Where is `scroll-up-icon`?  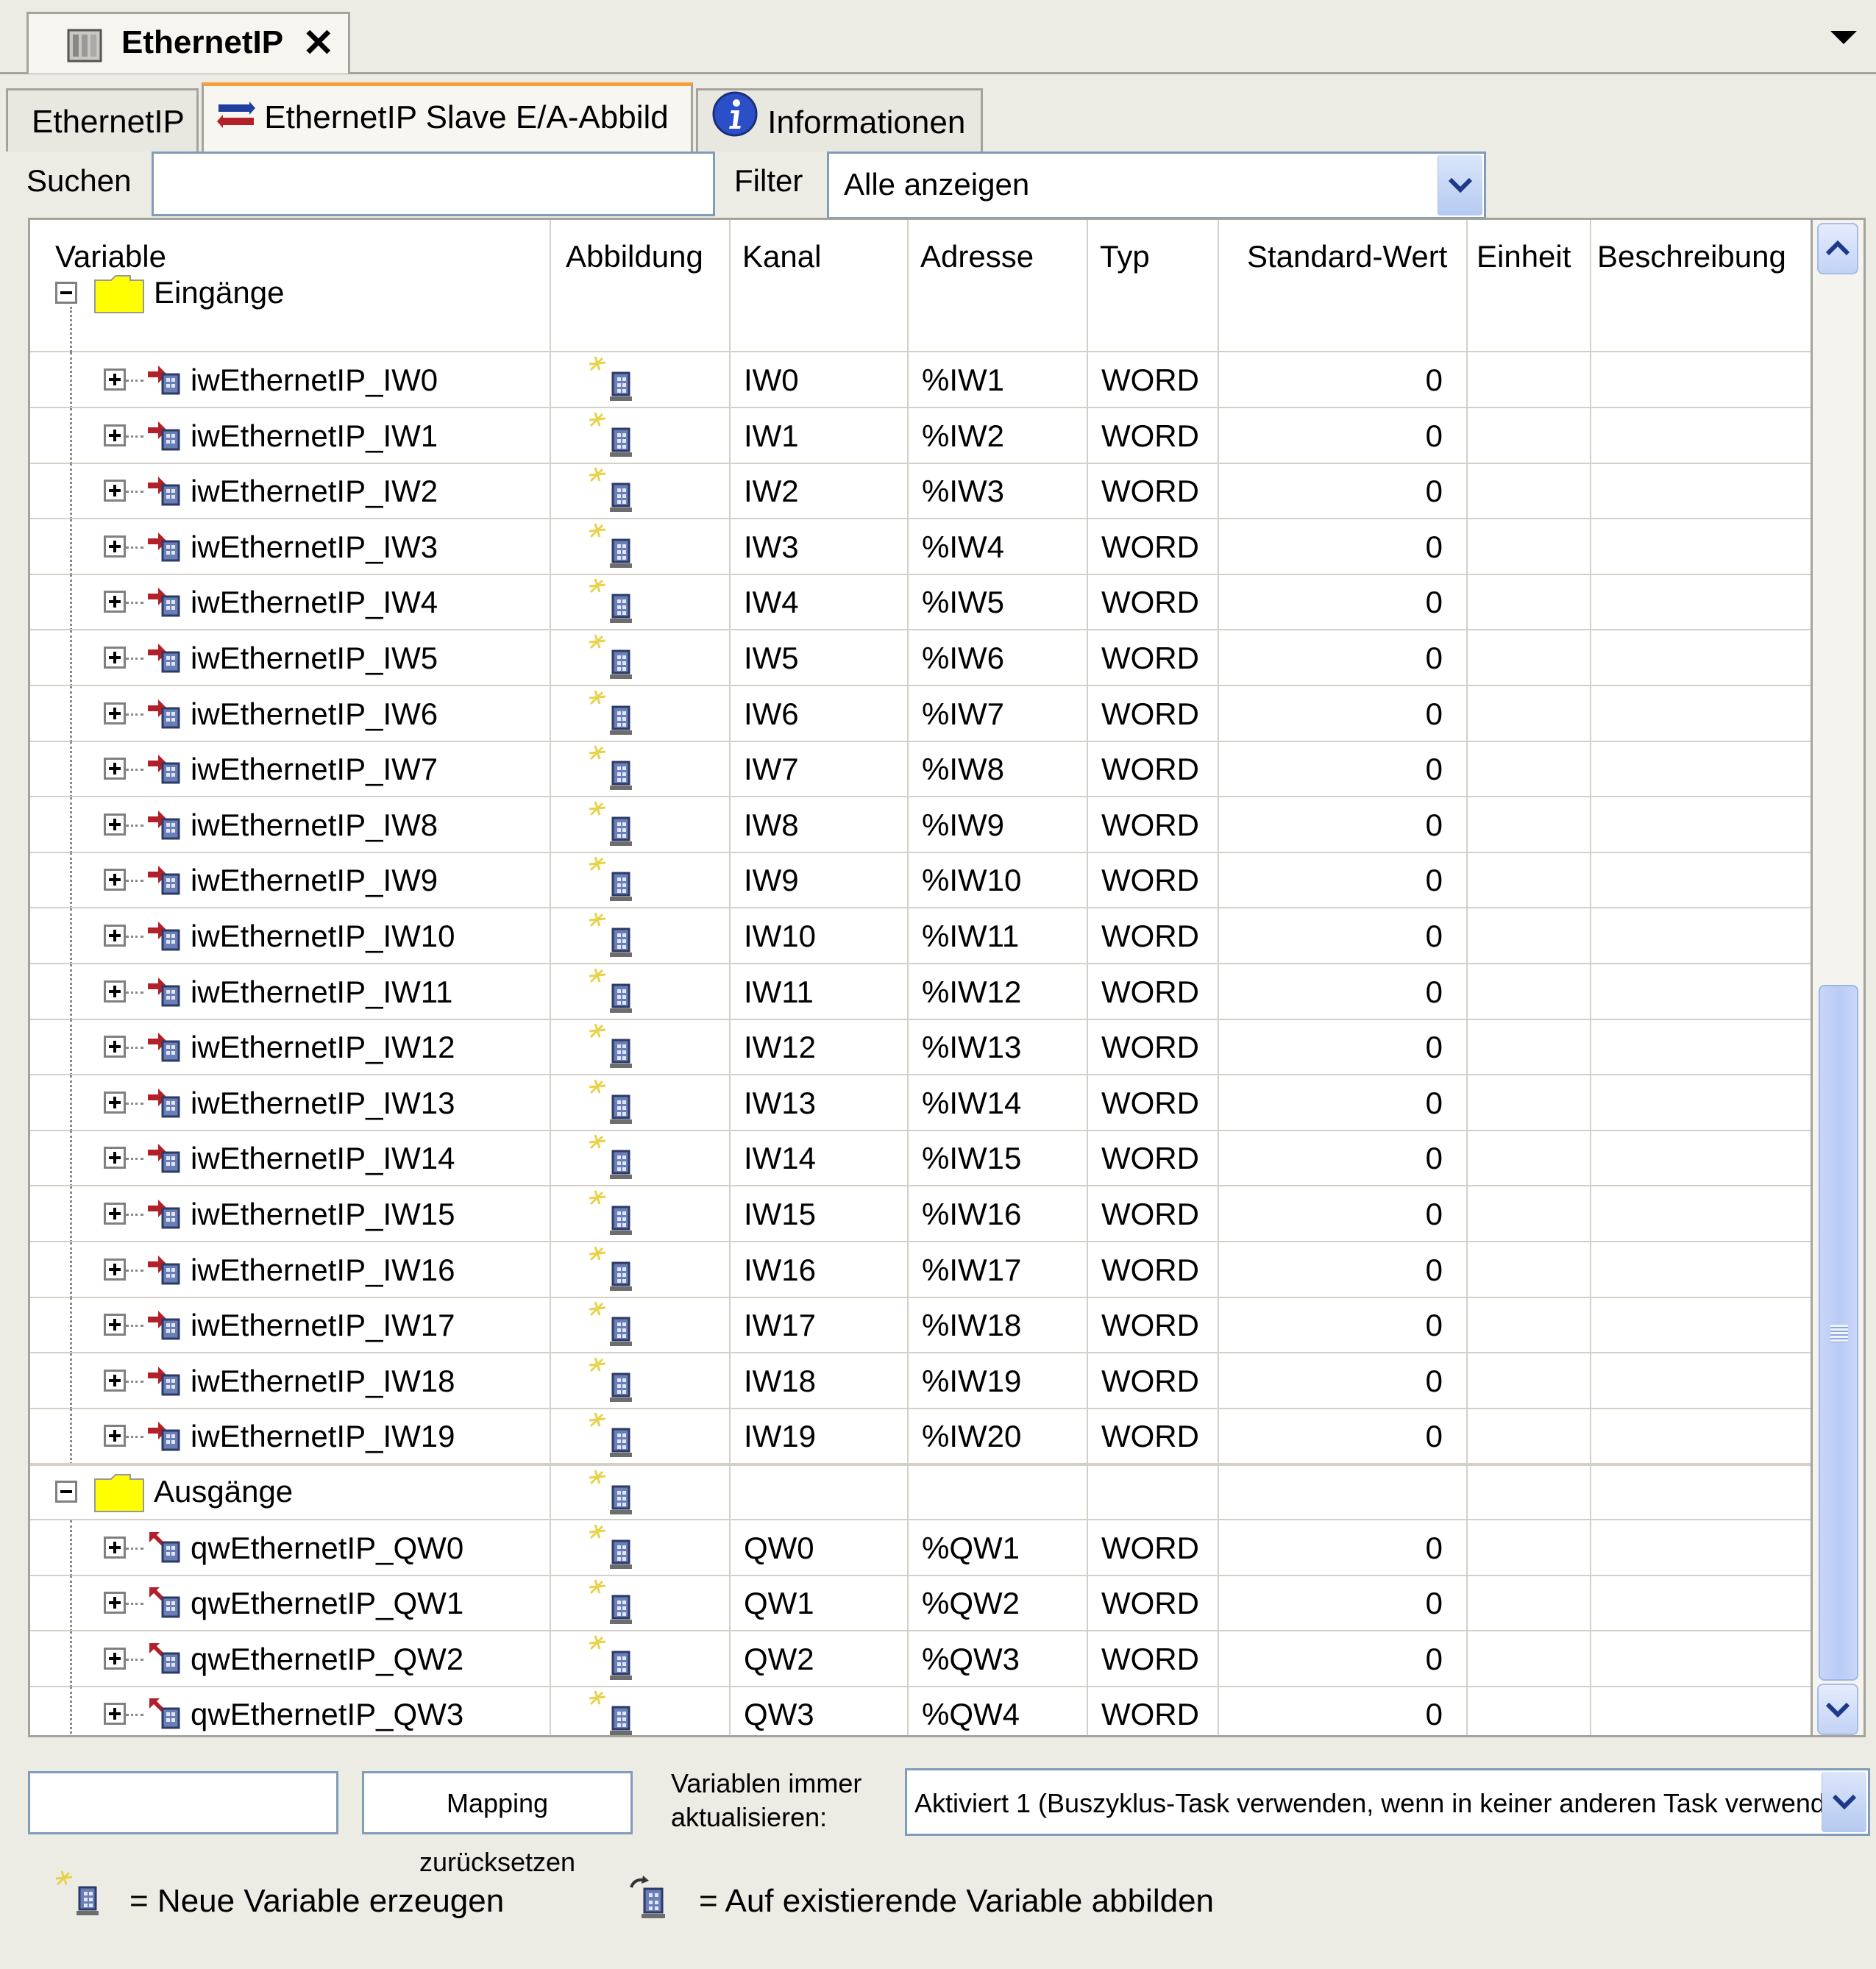
scroll-up-icon is located at coordinates (1837, 249).